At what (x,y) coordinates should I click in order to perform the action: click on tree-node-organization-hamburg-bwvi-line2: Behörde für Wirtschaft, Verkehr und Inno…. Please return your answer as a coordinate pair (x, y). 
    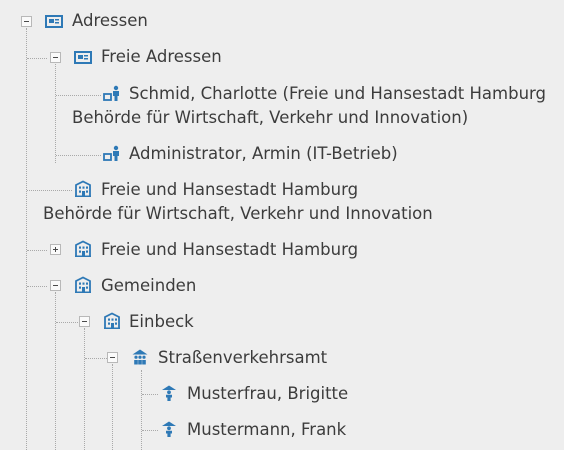
    Looking at the image, I should click on (238, 214).